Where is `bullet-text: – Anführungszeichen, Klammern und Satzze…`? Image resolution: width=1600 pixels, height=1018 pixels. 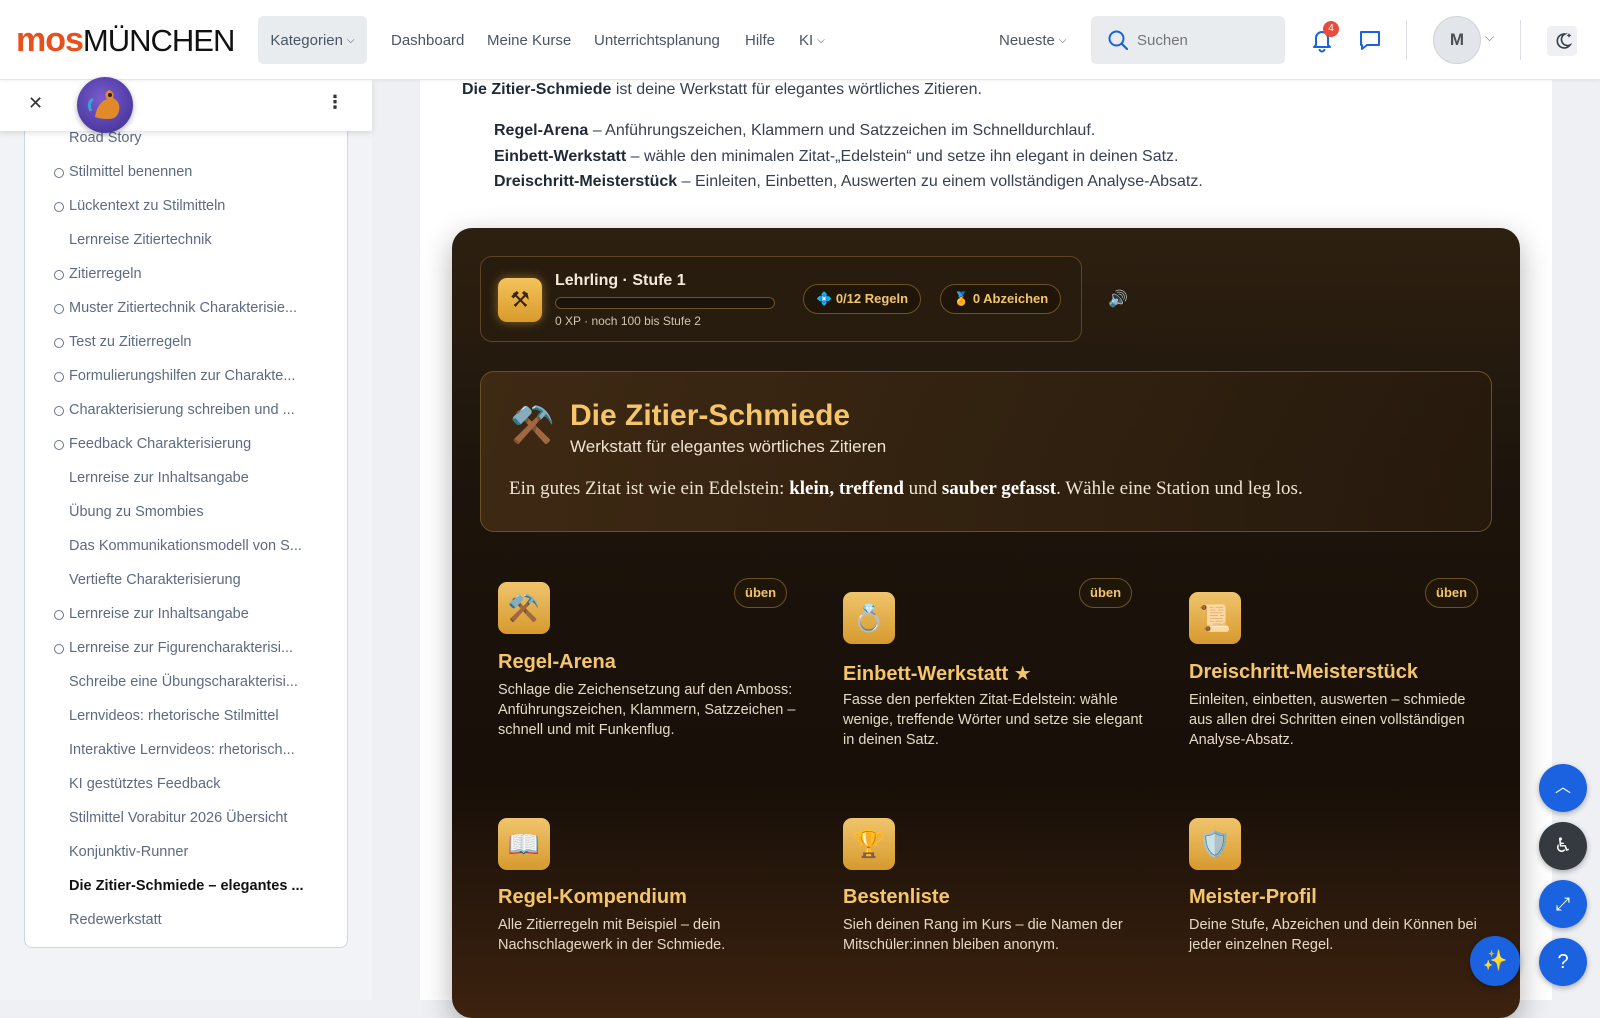 bullet-text: – Anführungszeichen, Klammern und Satzze… is located at coordinates (842, 130).